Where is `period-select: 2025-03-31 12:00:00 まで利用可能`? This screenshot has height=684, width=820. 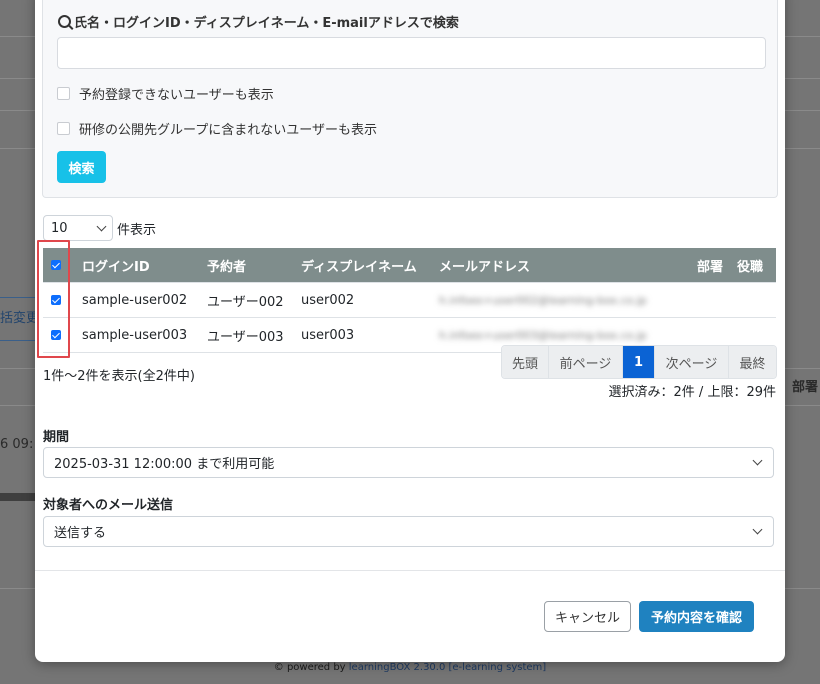
period-select: 2025-03-31 12:00:00 まで利用可能 is located at coordinates (408, 462).